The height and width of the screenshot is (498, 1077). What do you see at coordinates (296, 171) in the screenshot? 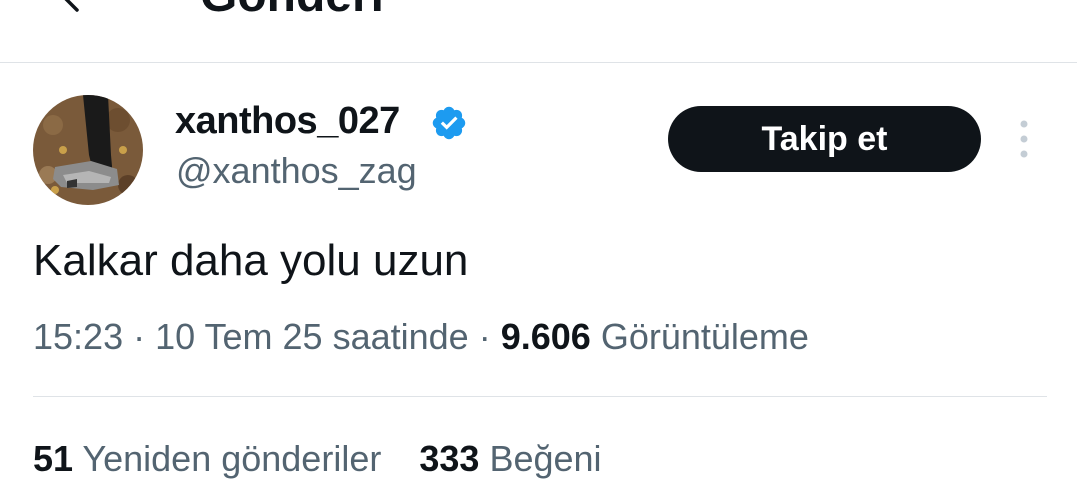
I see `author-handle: @xanthos_zag` at bounding box center [296, 171].